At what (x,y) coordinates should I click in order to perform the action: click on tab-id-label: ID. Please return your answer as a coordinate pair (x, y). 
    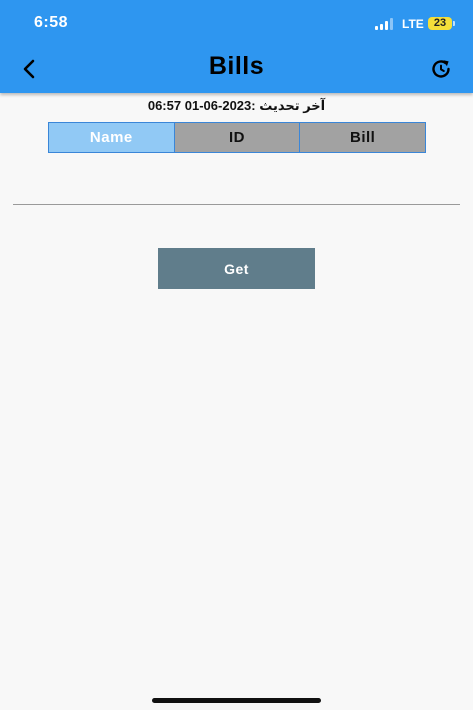
    Looking at the image, I should click on (237, 137).